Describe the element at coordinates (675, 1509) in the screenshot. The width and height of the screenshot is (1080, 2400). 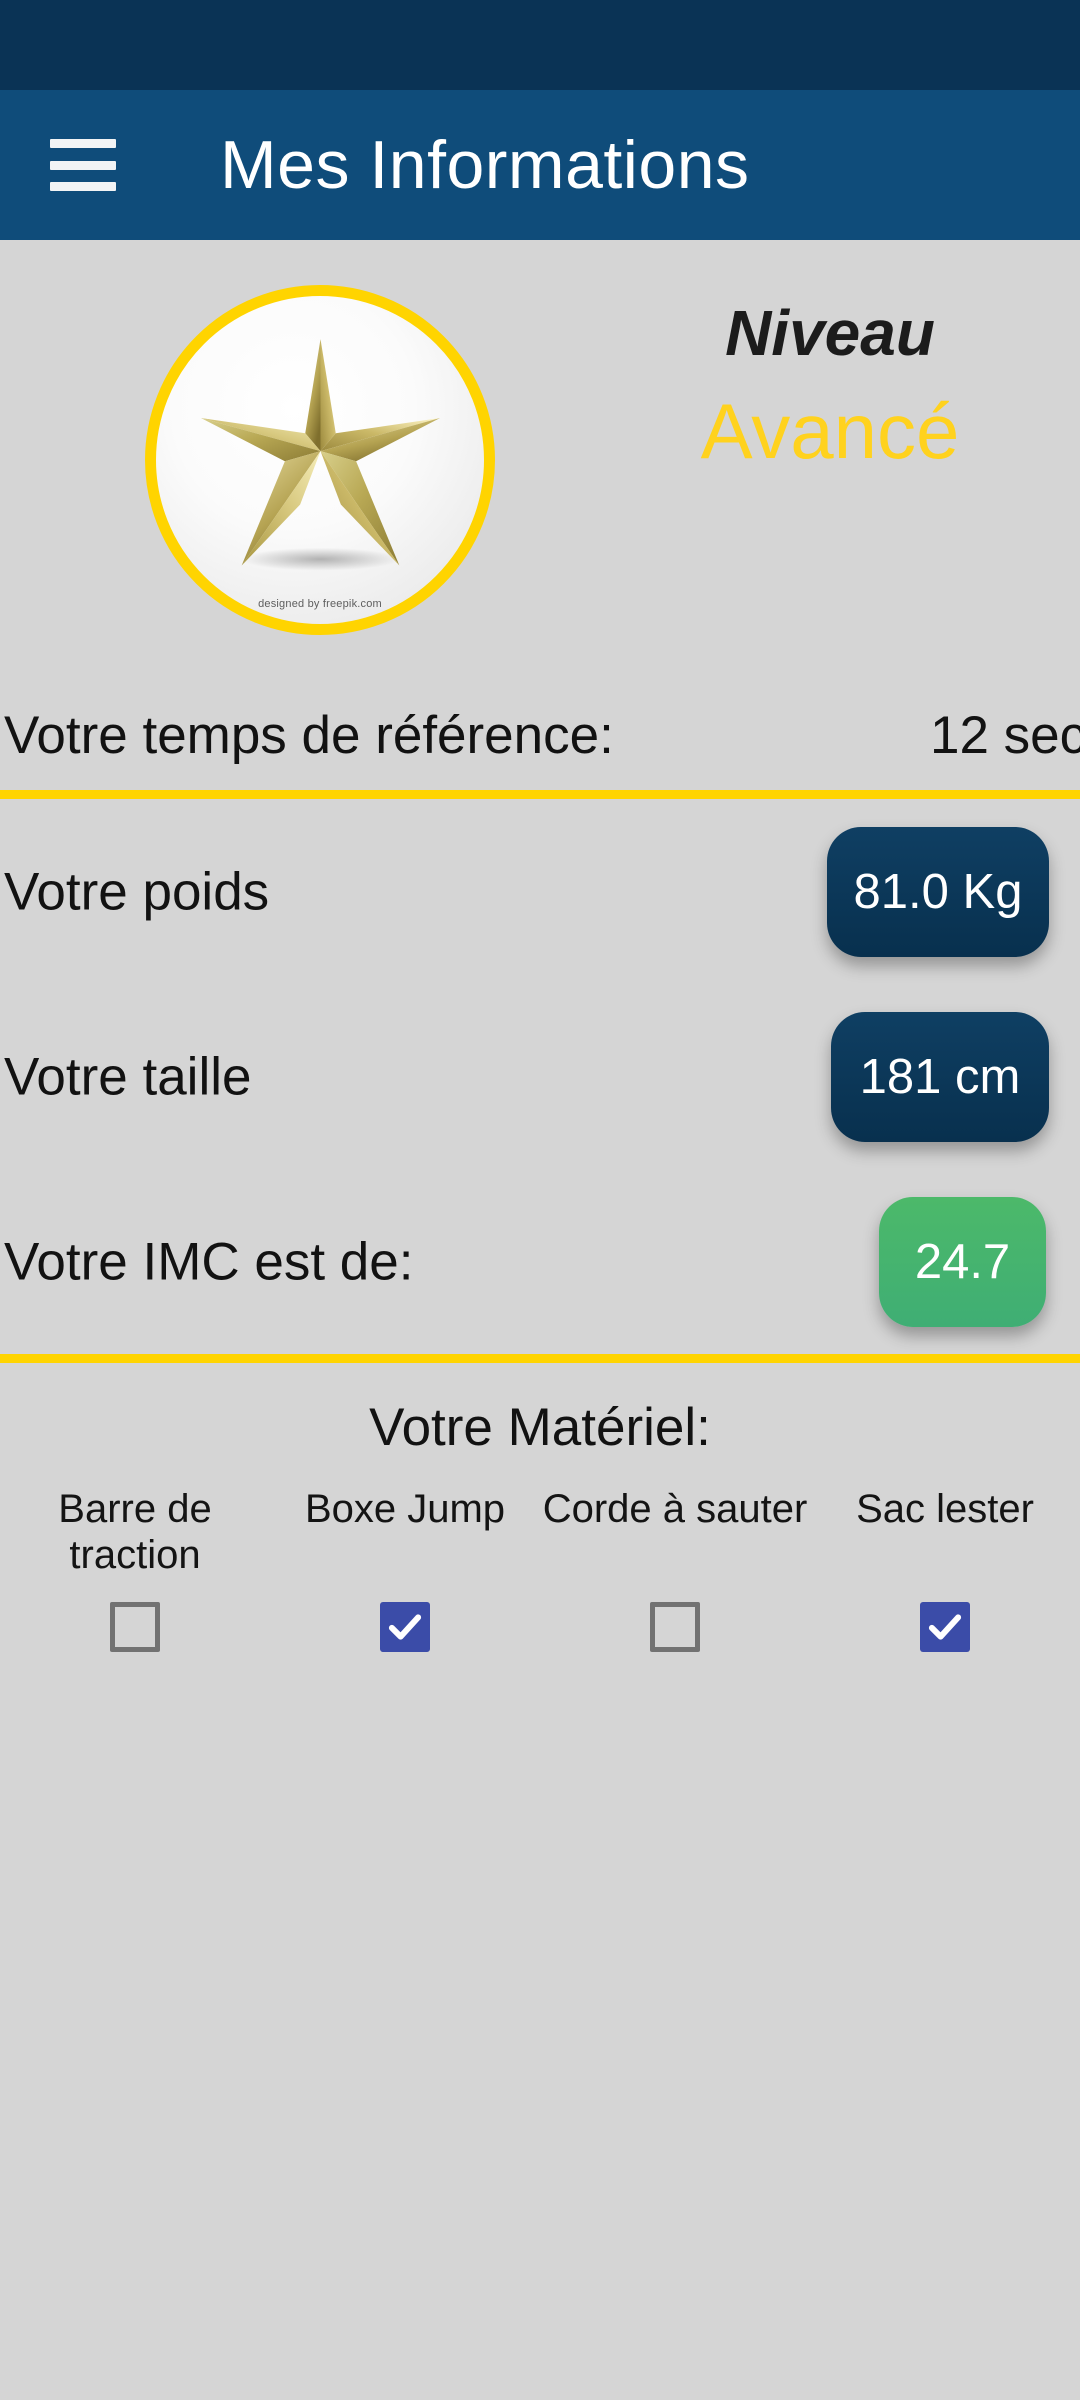
I see `equipment-label: Corde à sauter` at that location.